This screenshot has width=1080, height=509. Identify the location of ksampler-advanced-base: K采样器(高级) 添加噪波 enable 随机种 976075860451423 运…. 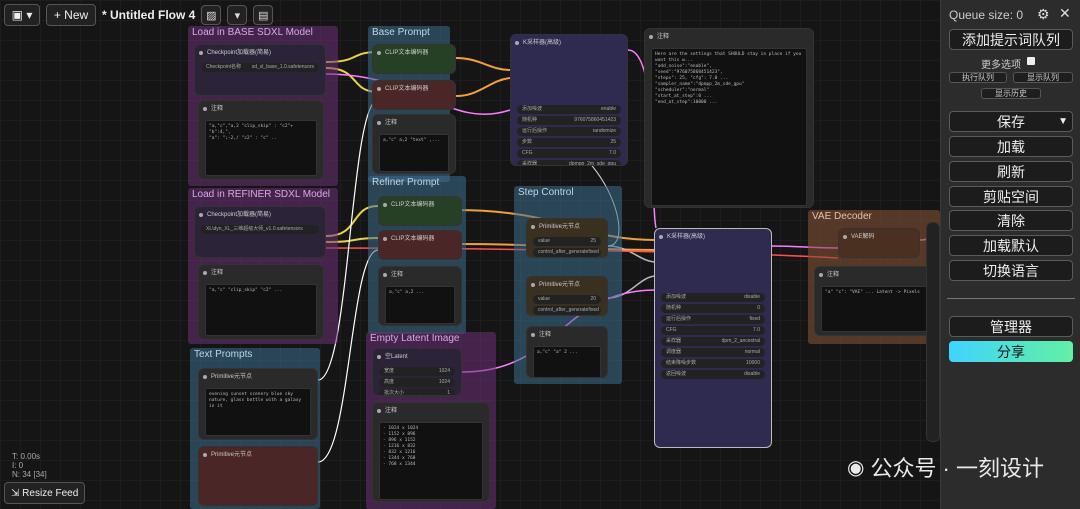
(569, 100).